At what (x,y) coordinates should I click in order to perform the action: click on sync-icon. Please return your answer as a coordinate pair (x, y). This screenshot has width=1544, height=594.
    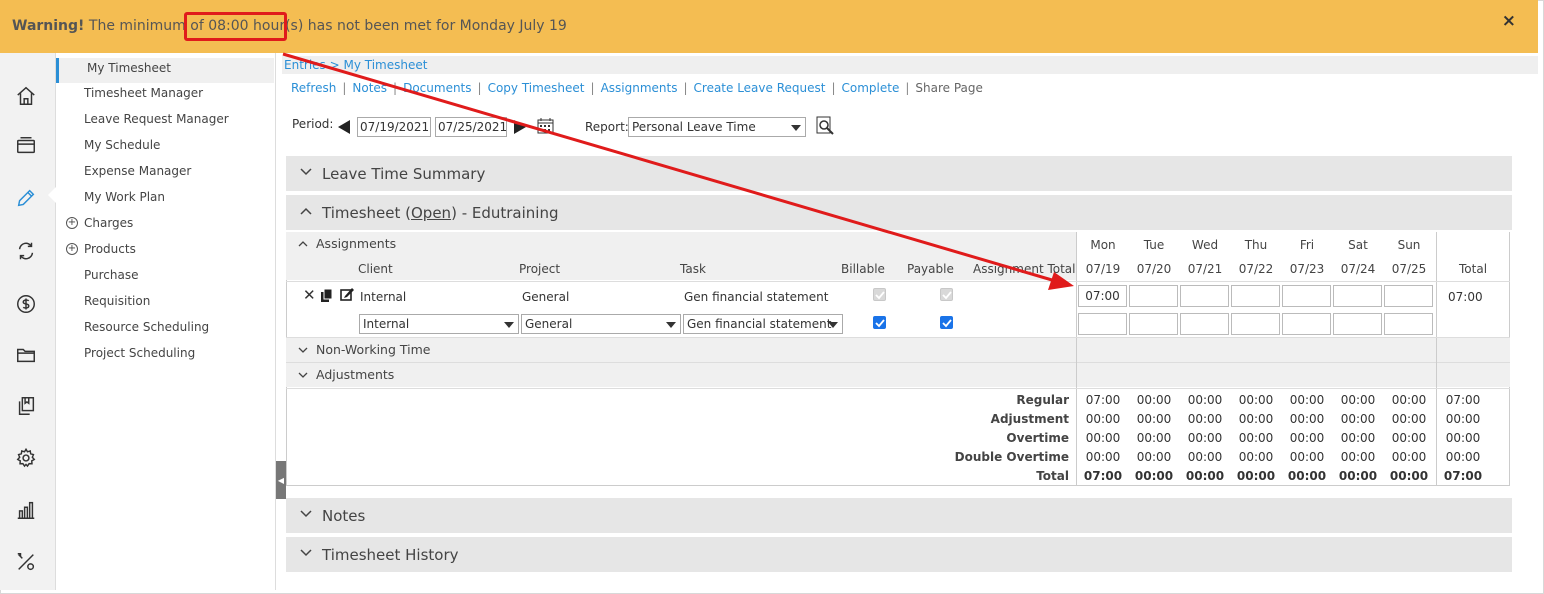
    Looking at the image, I should click on (26, 251).